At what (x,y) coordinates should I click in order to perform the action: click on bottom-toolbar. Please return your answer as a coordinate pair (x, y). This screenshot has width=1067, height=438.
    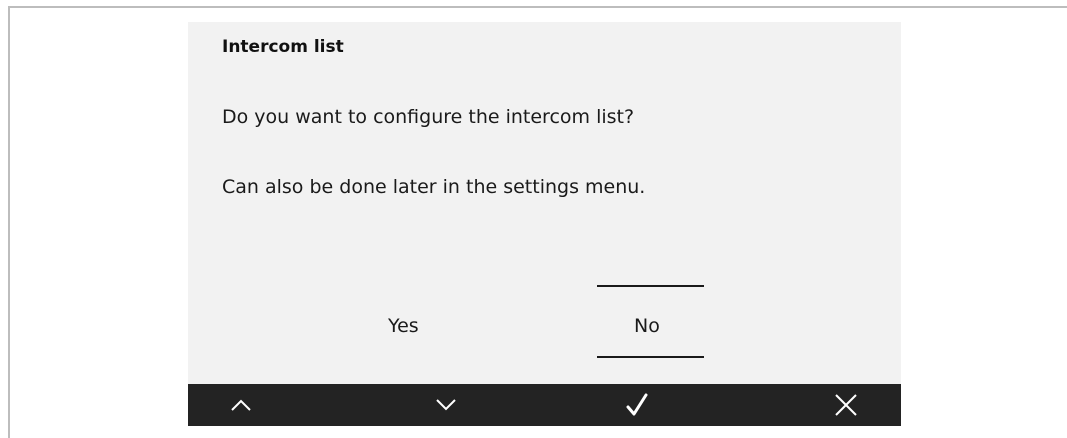
    Looking at the image, I should click on (544, 405).